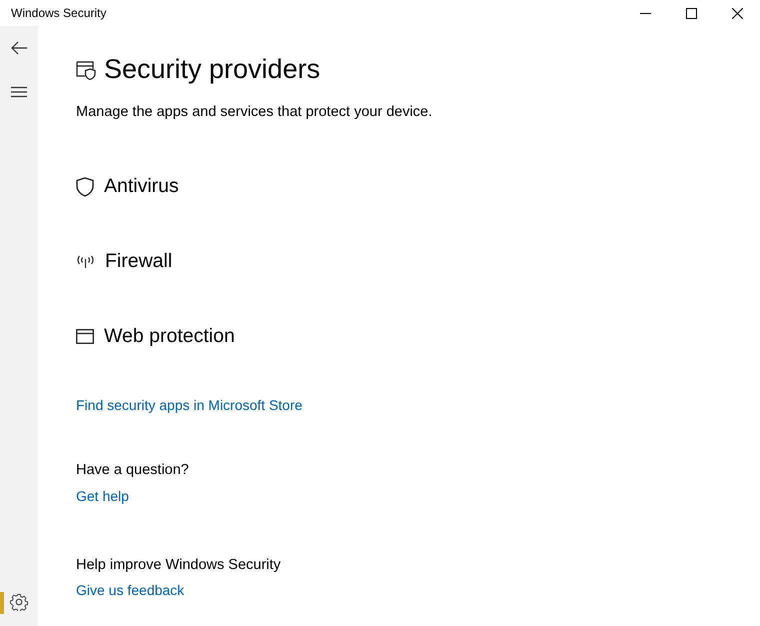 The width and height of the screenshot is (760, 626). What do you see at coordinates (179, 565) in the screenshot?
I see `section-heading: Help improve Windows Security` at bounding box center [179, 565].